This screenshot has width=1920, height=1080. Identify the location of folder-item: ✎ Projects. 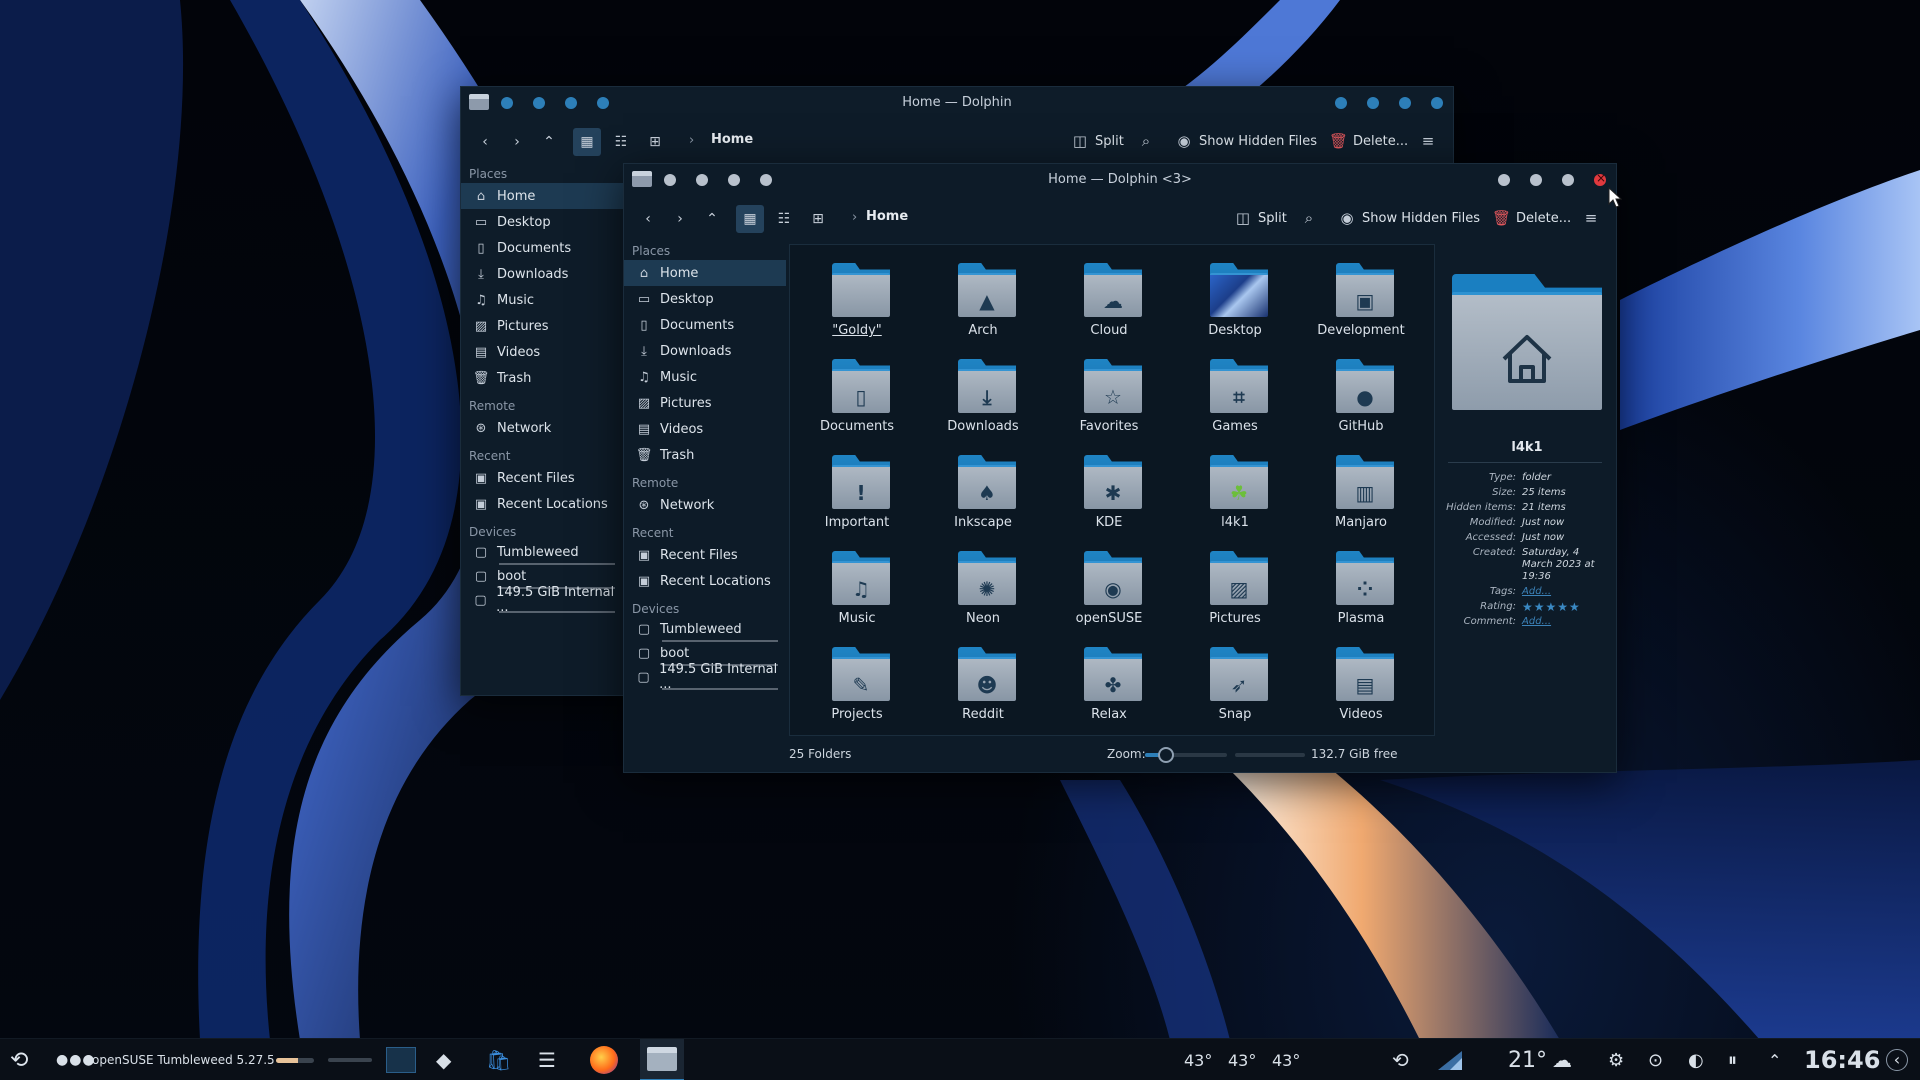
(857, 683).